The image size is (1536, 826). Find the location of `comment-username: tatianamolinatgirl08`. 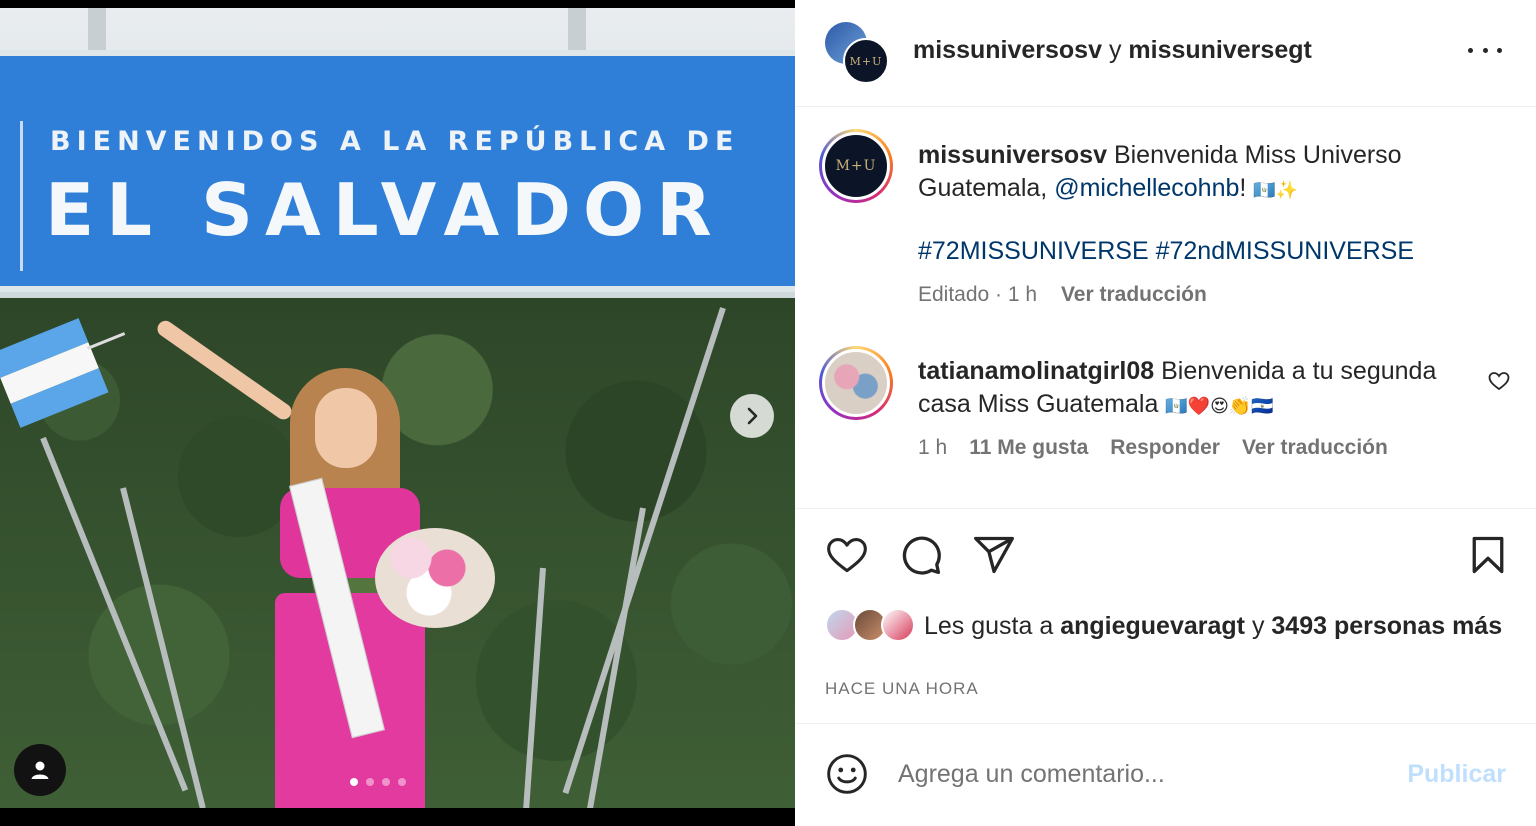

comment-username: tatianamolinatgirl08 is located at coordinates (1036, 371).